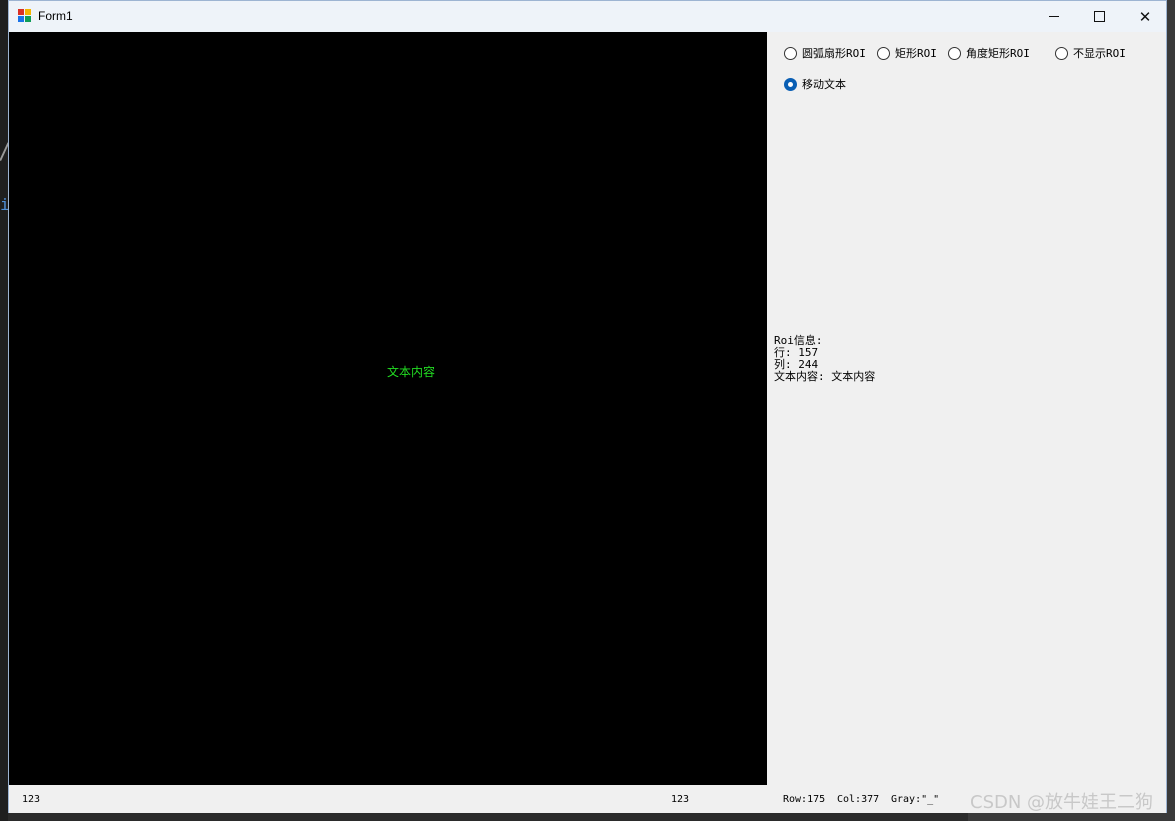 Image resolution: width=1175 pixels, height=821 pixels. Describe the element at coordinates (824, 84) in the screenshot. I see `radio-label: 移动文本` at that location.